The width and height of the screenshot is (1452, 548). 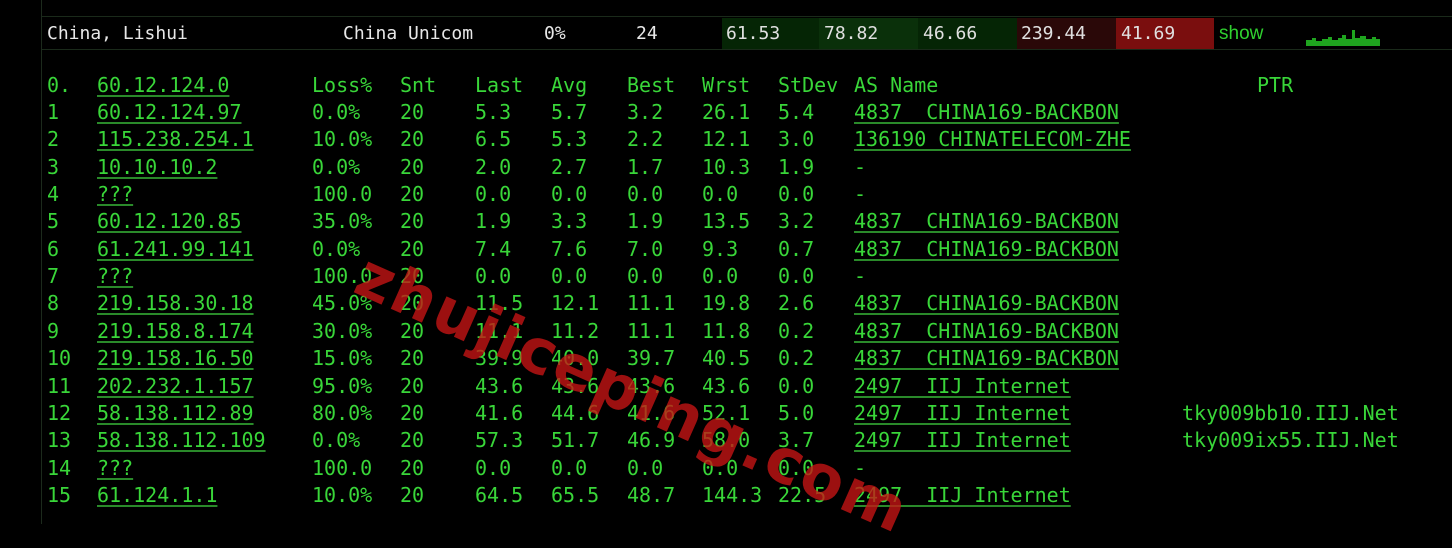 I want to click on header-index: 0., so click(x=59, y=85).